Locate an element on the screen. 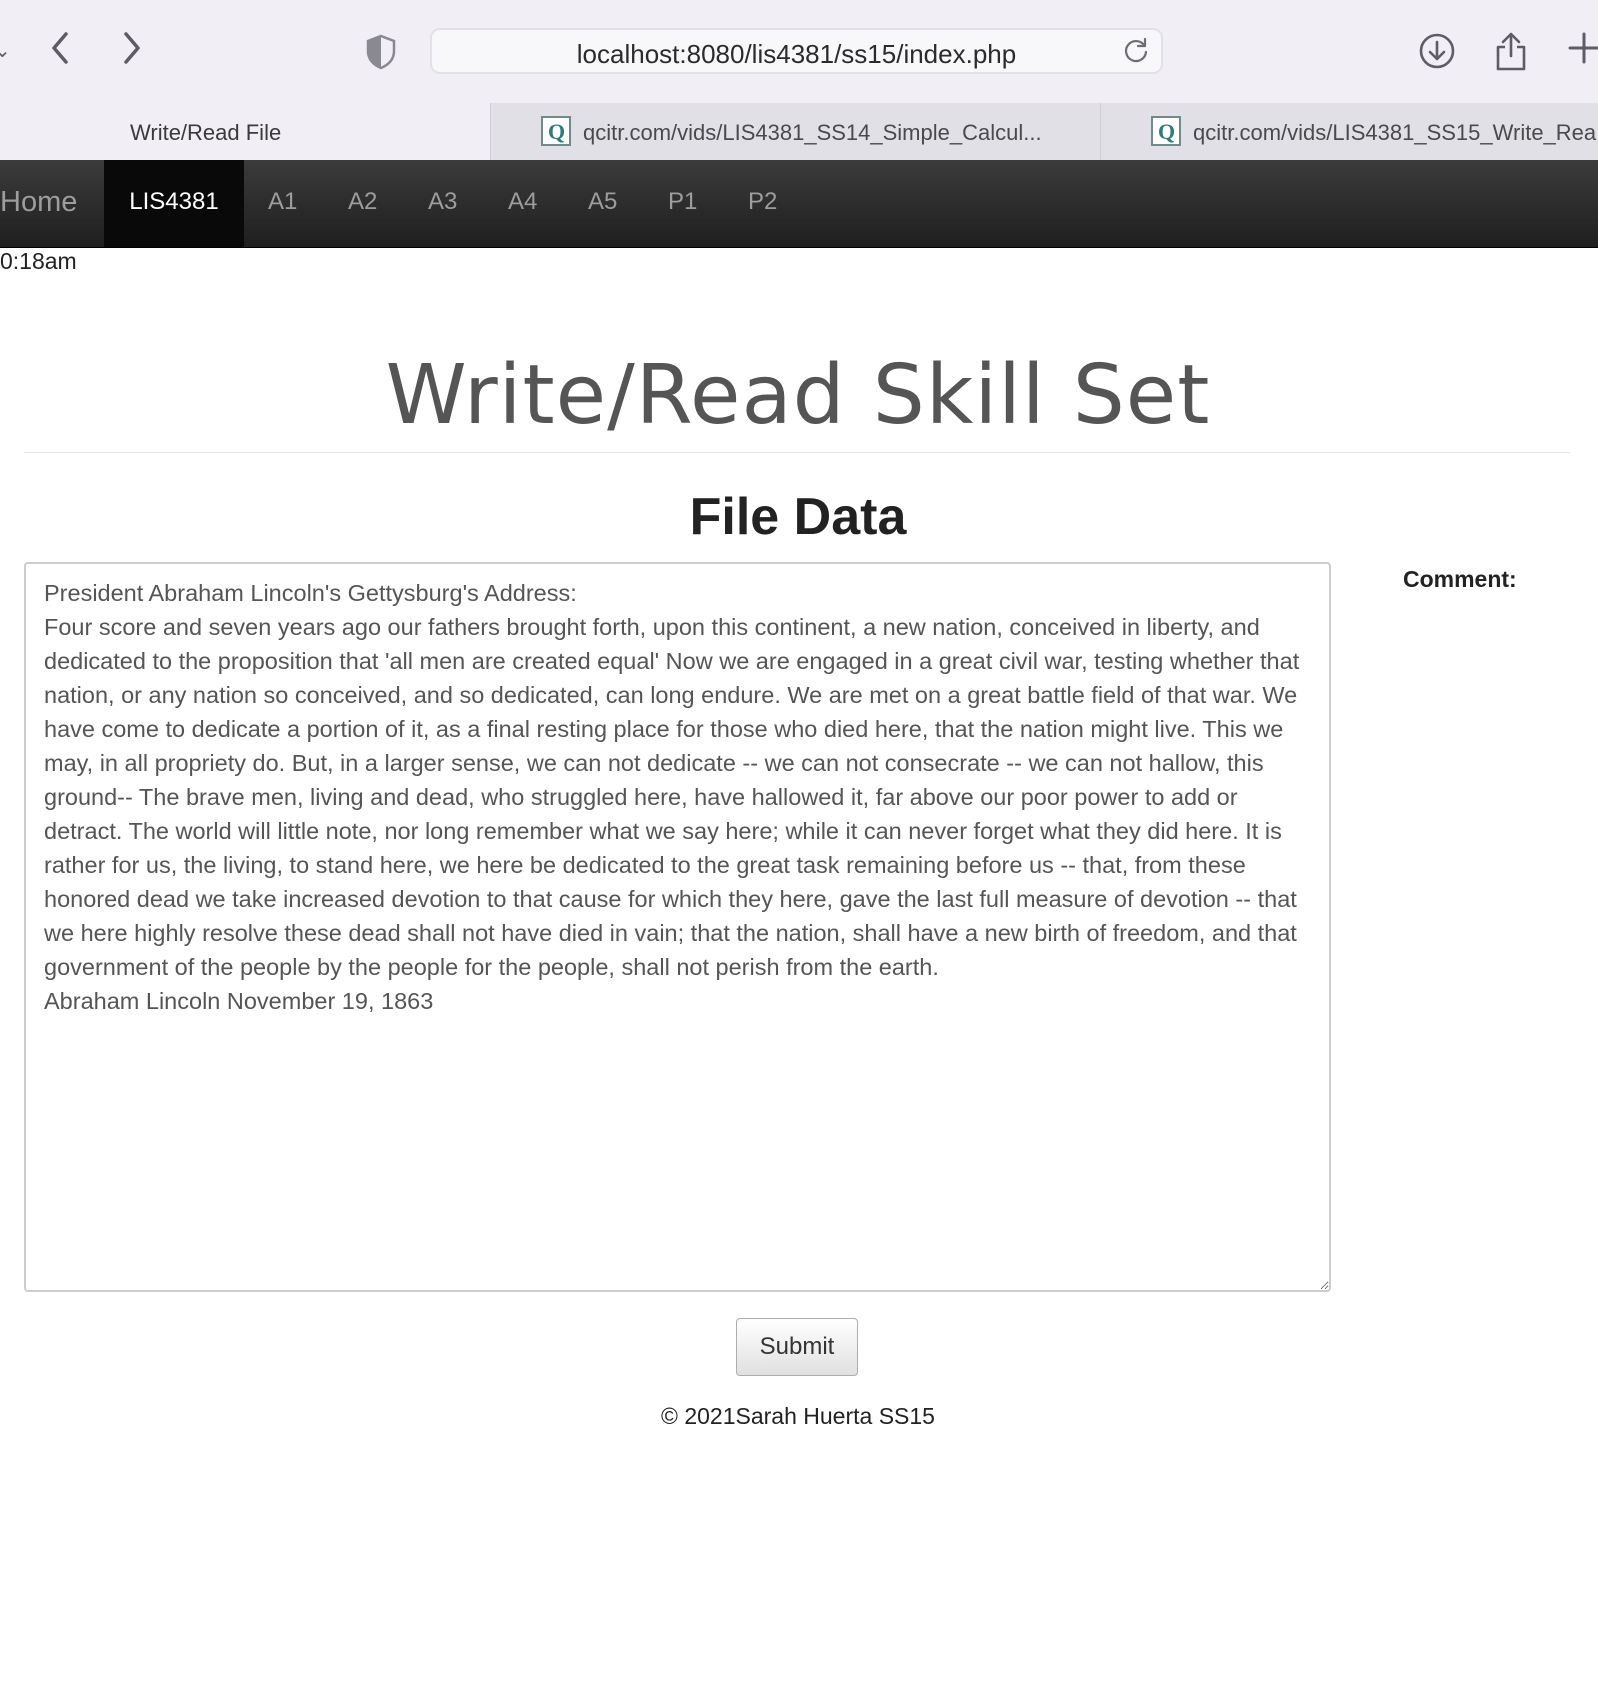 This screenshot has height=1702, width=1598. footer-text: © 2021Sarah Huerta SS15 is located at coordinates (798, 1416).